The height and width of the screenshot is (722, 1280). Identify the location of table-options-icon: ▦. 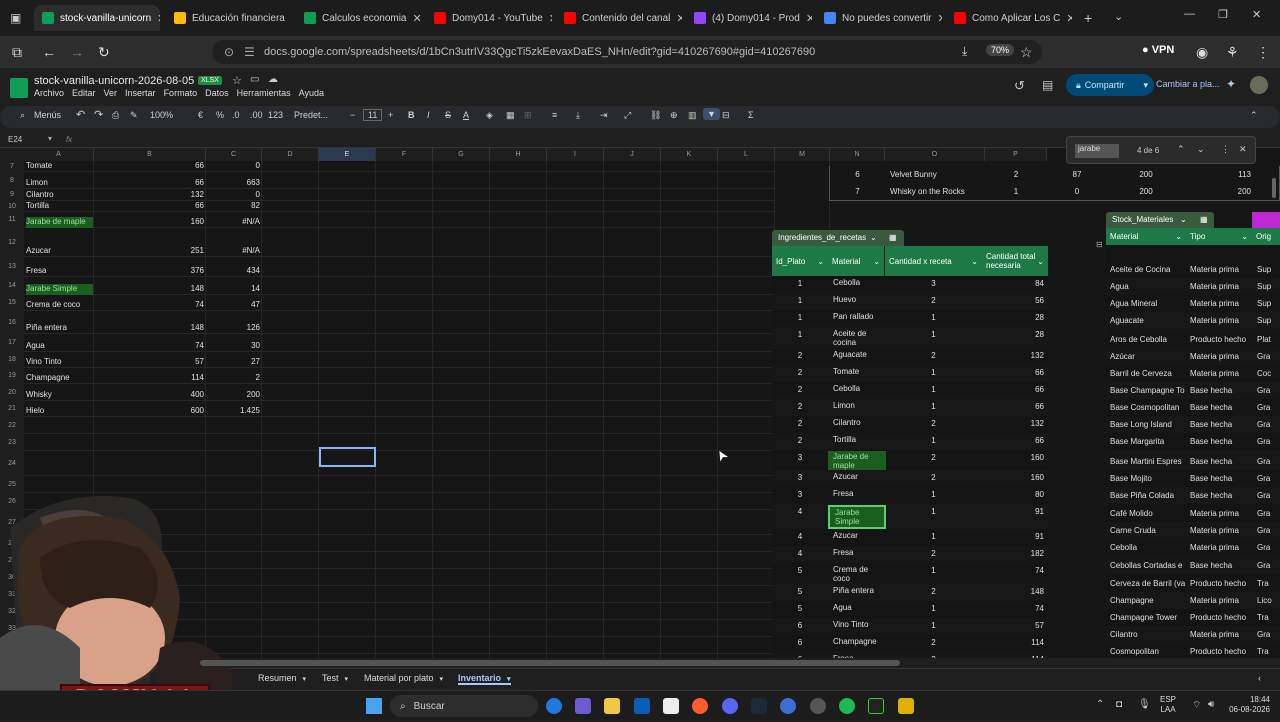
(893, 237).